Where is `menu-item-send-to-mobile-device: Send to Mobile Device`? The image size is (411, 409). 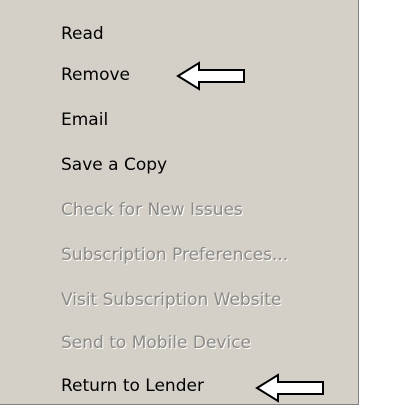
menu-item-send-to-mobile-device: Send to Mobile Device is located at coordinates (156, 343).